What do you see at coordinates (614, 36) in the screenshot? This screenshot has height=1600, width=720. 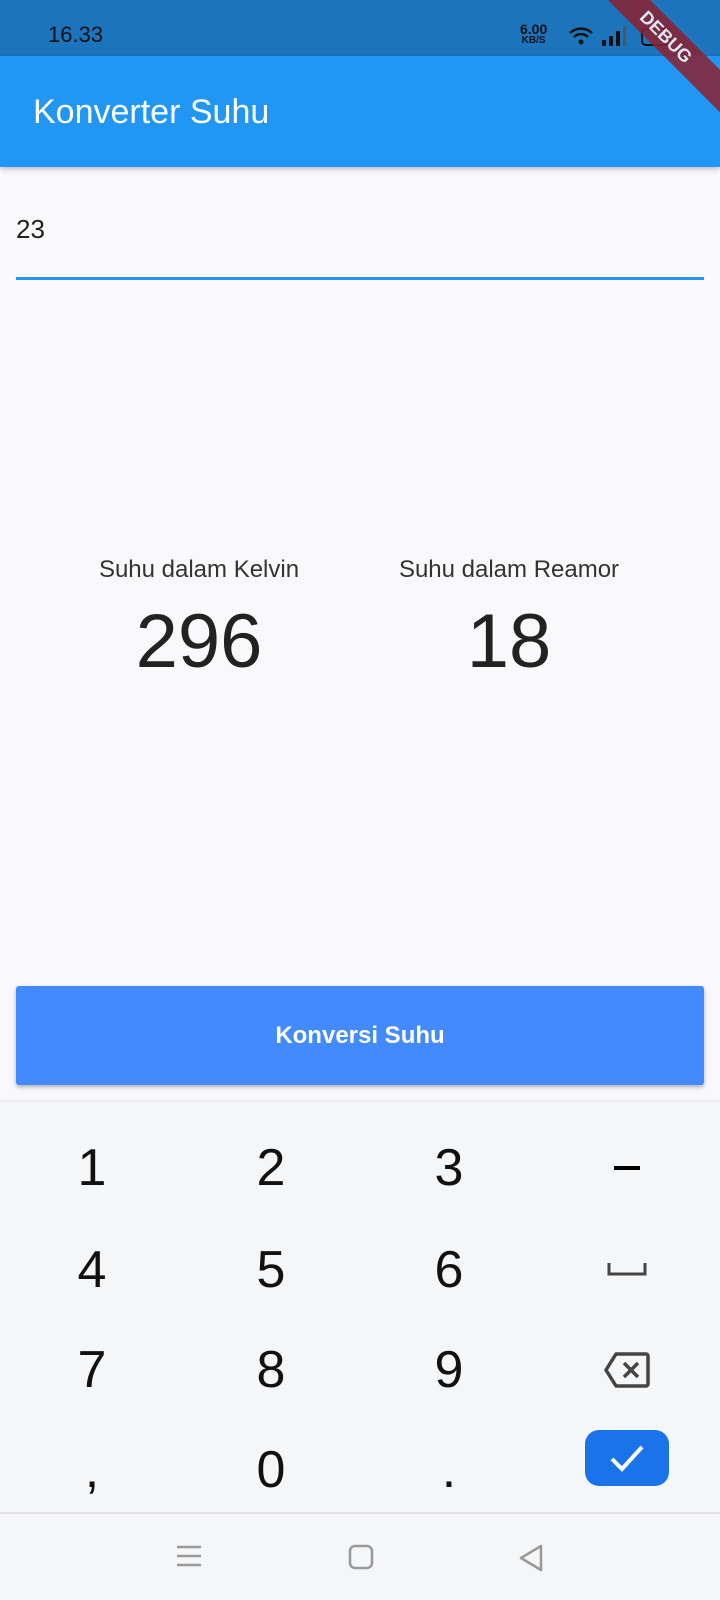 I see `signal-icon` at bounding box center [614, 36].